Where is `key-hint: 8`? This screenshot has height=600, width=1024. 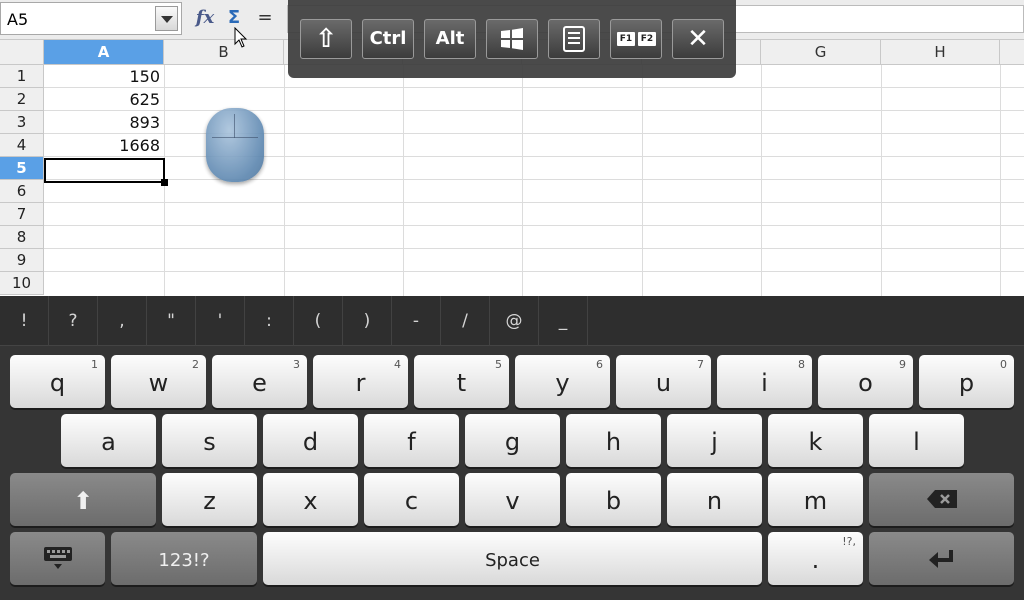
key-hint: 8 is located at coordinates (801, 364).